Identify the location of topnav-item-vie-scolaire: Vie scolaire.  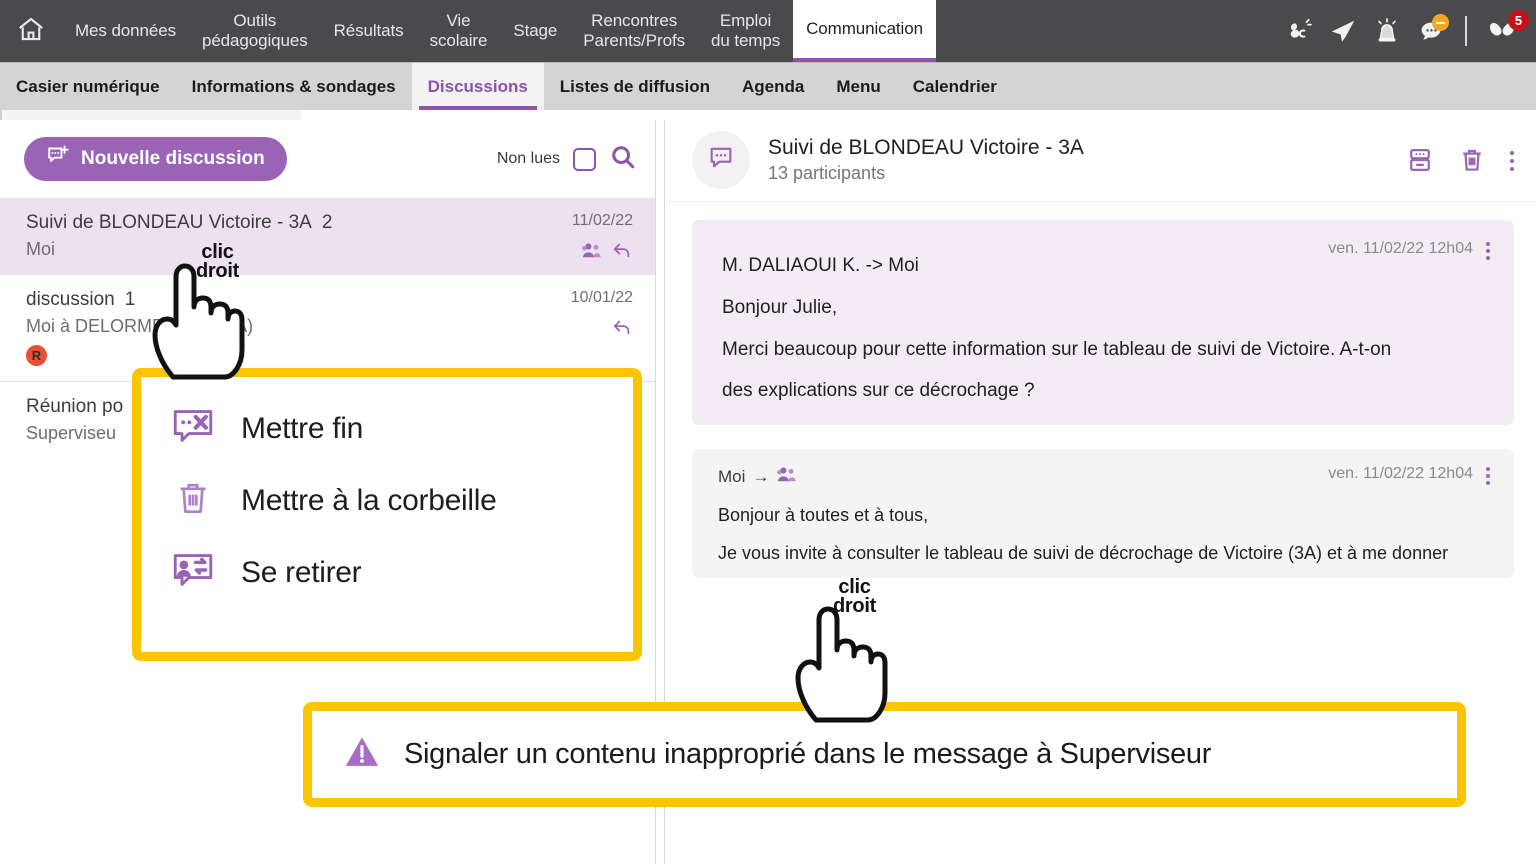
(459, 31).